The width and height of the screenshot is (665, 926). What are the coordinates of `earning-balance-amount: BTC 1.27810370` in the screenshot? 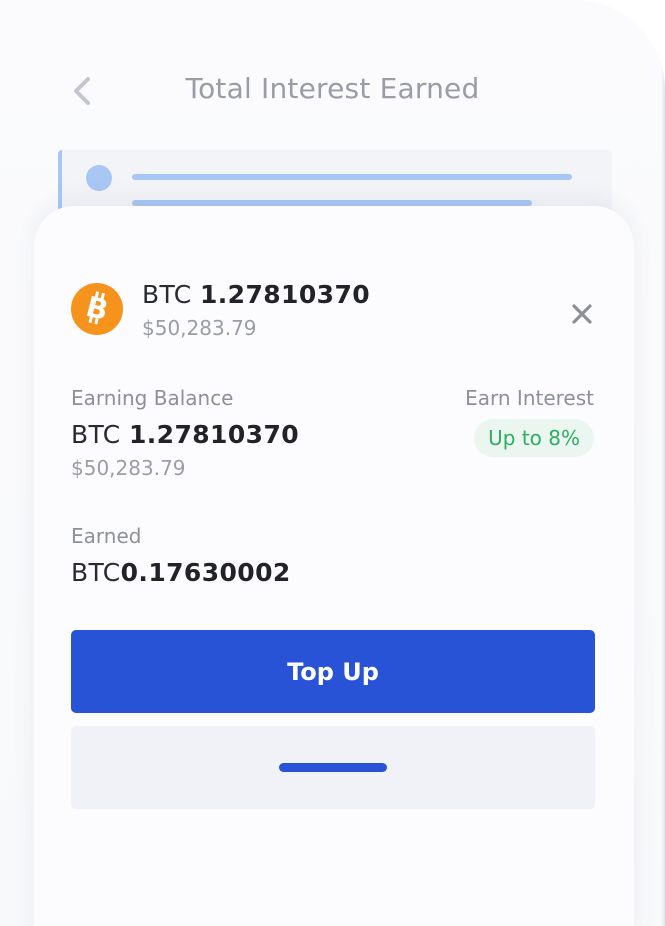 It's located at (185, 434).